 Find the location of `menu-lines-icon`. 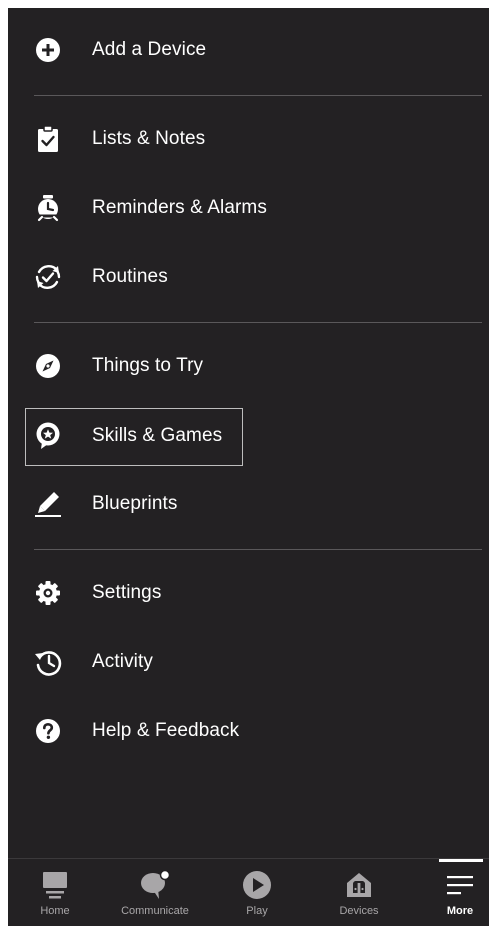

menu-lines-icon is located at coordinates (460, 885).